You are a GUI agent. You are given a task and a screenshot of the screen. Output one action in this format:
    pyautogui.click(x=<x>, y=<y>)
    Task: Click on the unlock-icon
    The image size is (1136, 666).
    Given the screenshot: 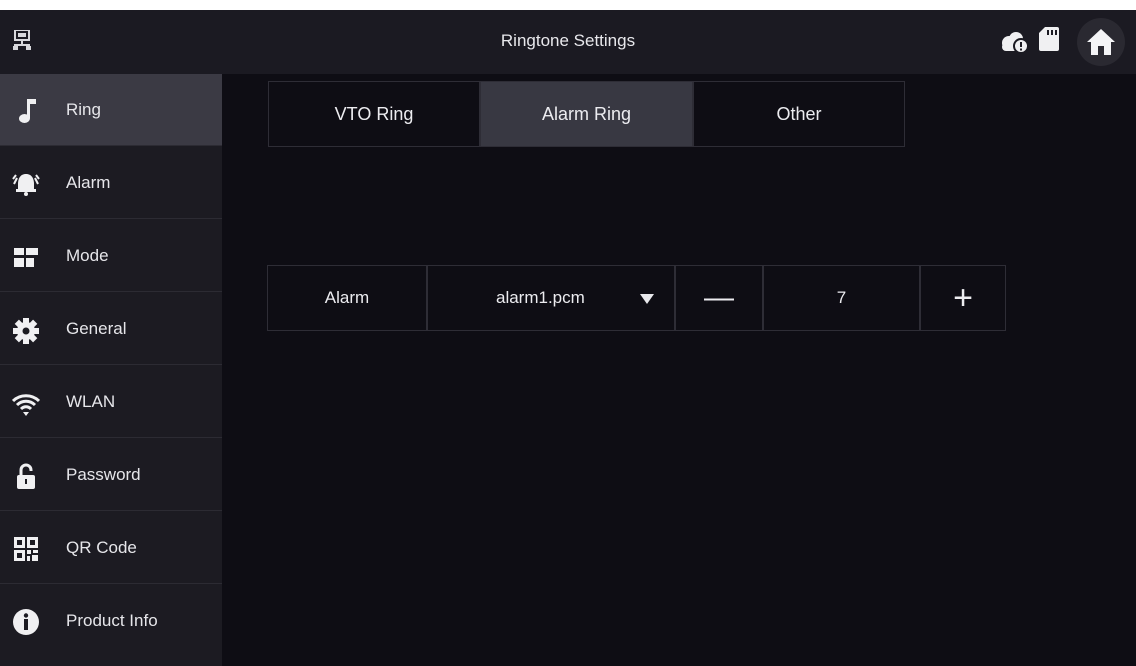 What is the action you would take?
    pyautogui.click(x=26, y=476)
    